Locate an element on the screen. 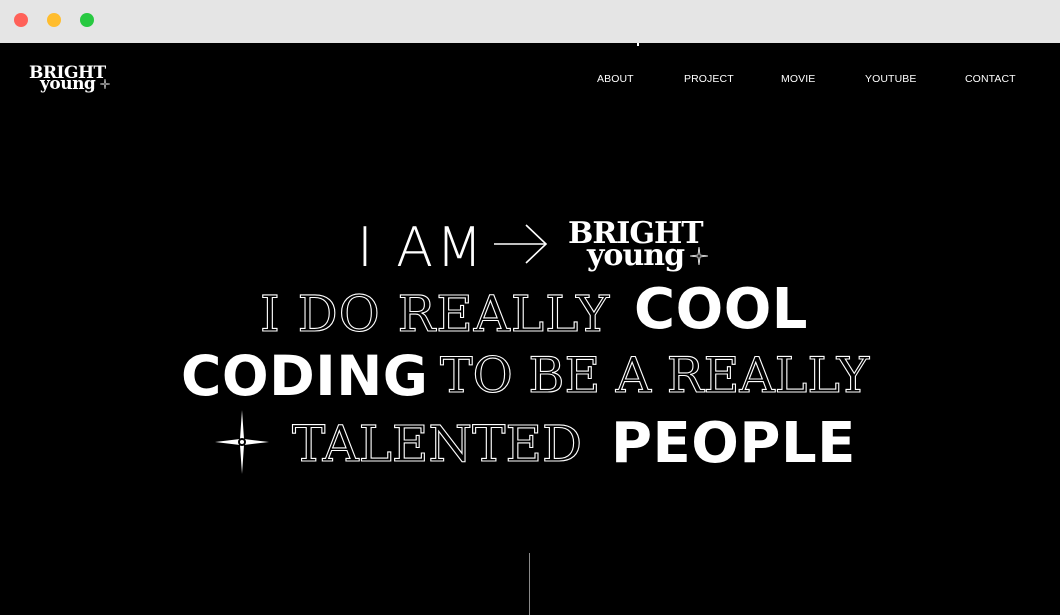 The height and width of the screenshot is (615, 1060). scroll-indicator-line is located at coordinates (529, 584).